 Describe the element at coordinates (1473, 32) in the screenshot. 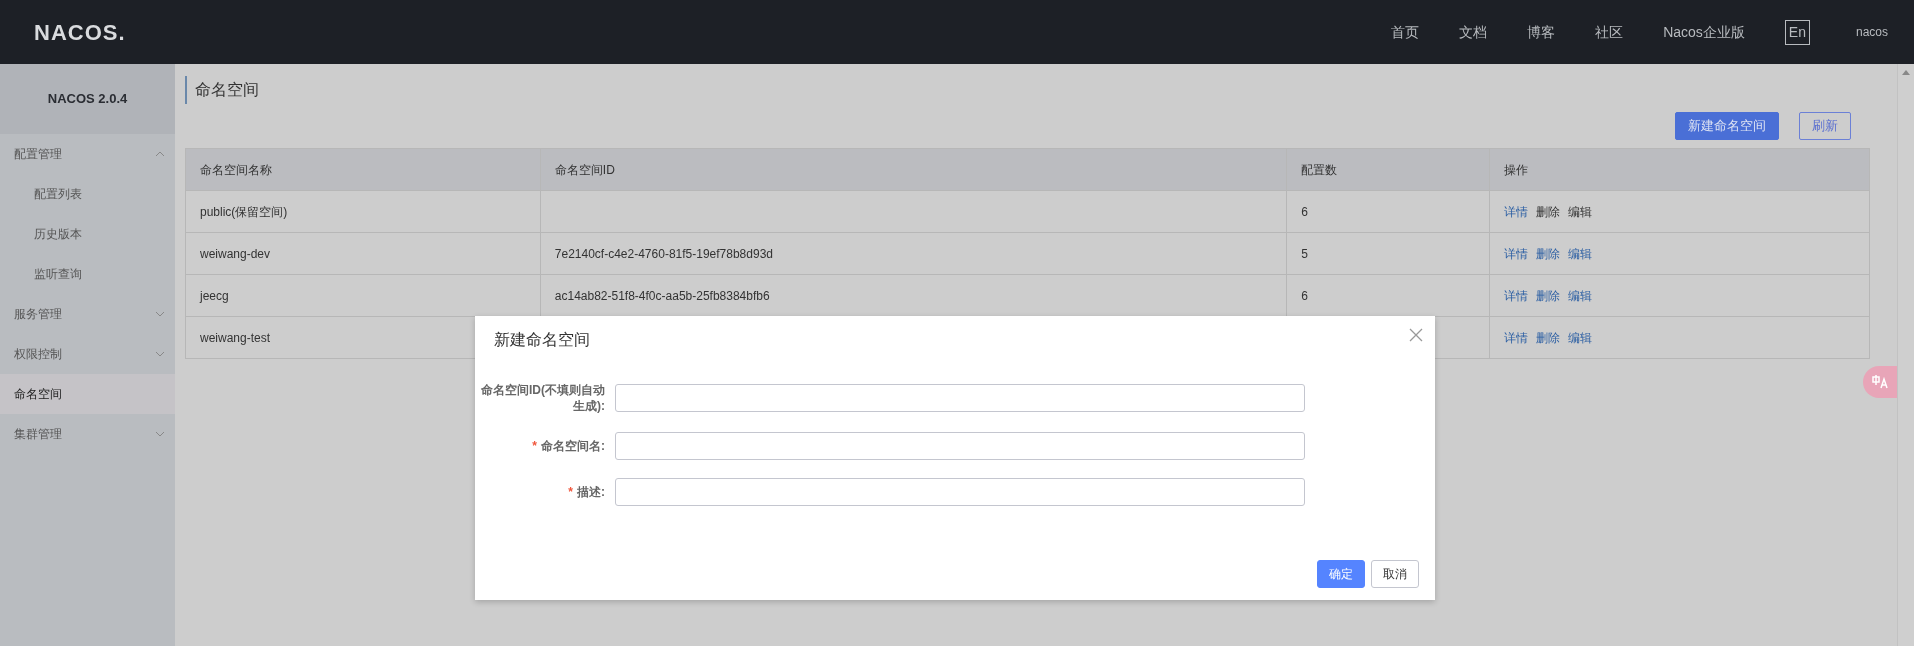

I see `nav-link: 文档` at that location.